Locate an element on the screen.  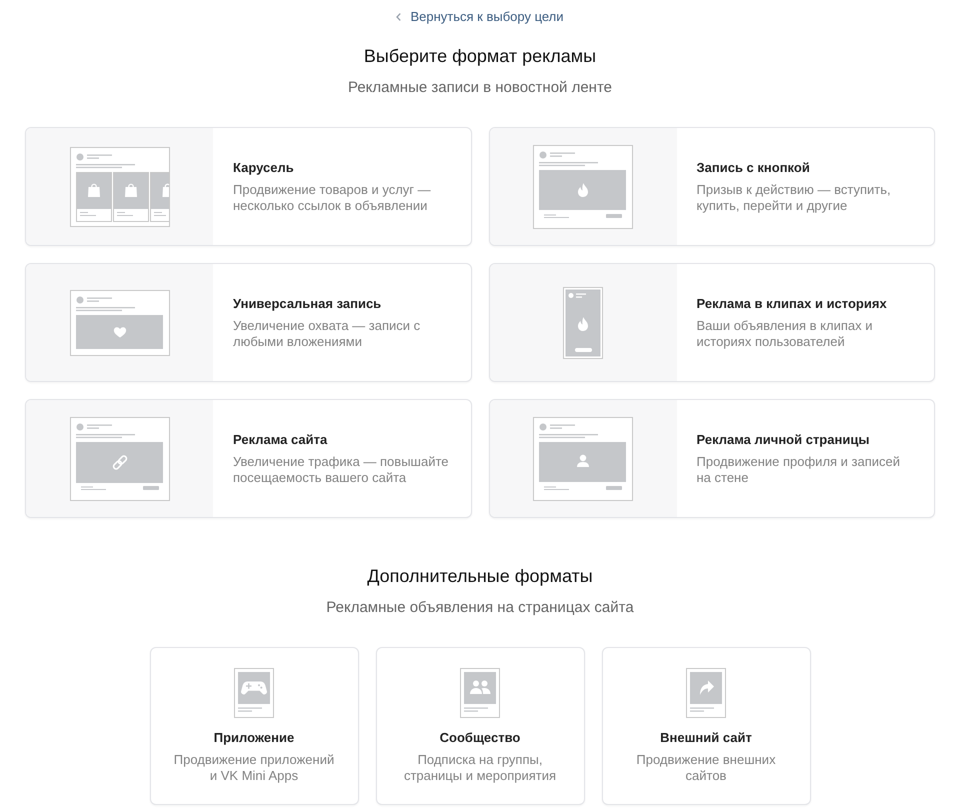
back-link: Вернуться к выбору цели is located at coordinates (480, 16).